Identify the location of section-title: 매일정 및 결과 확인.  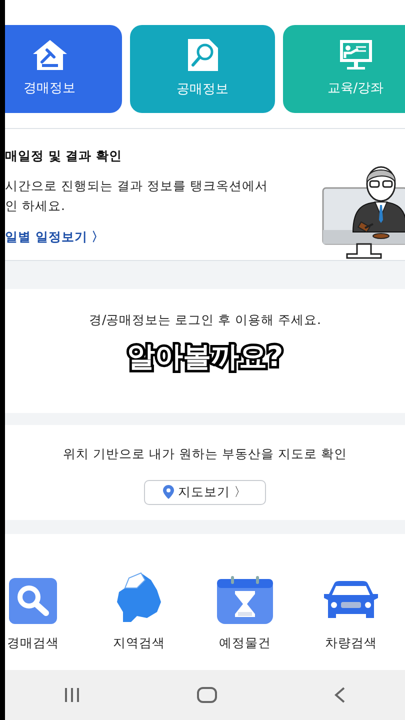
(64, 156).